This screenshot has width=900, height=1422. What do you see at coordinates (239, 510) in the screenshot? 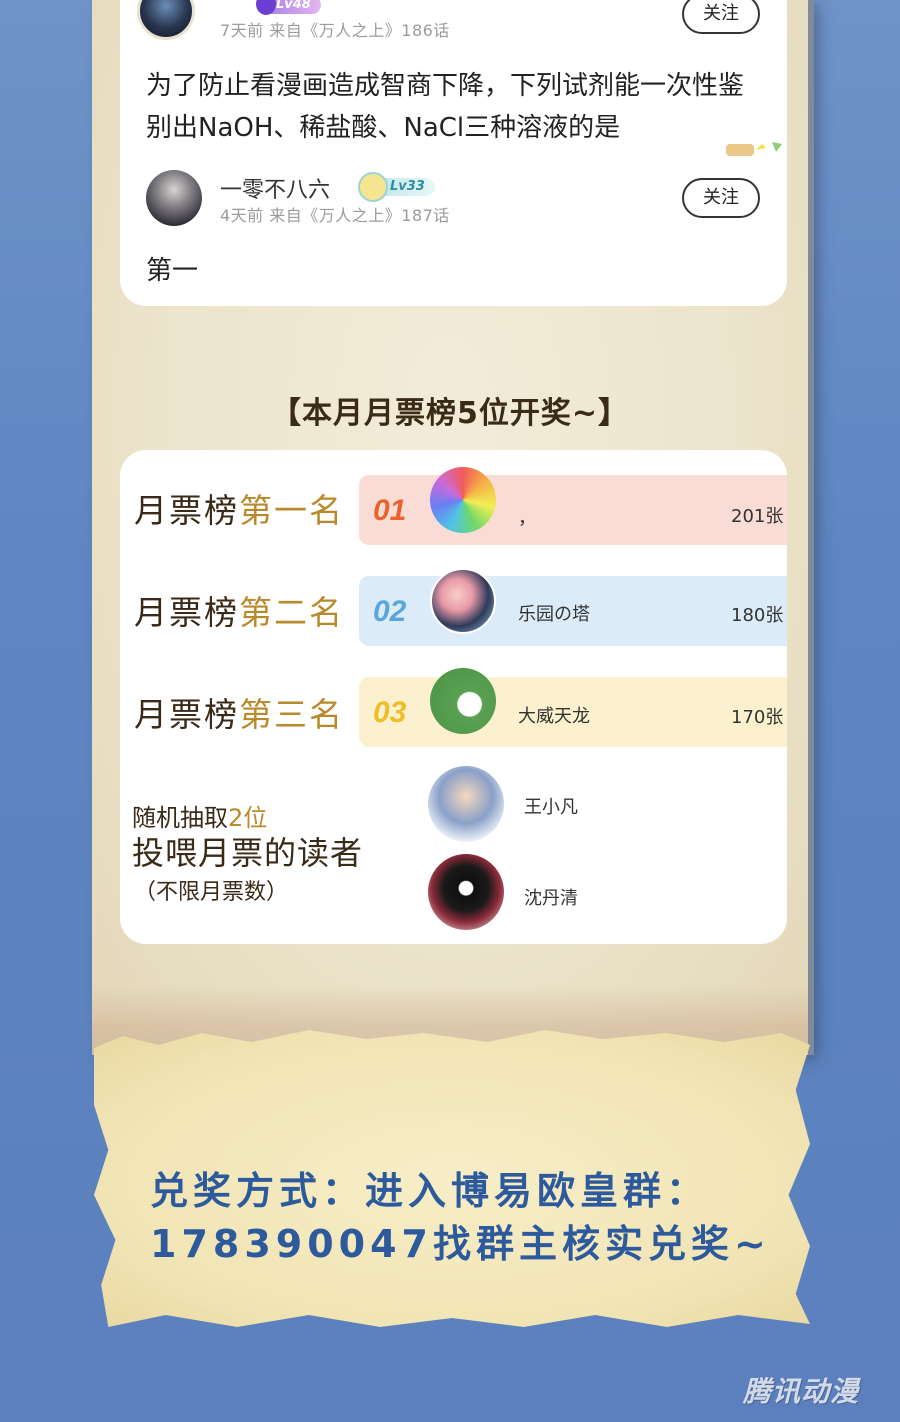
I see `rank-label: 月票榜第一名` at bounding box center [239, 510].